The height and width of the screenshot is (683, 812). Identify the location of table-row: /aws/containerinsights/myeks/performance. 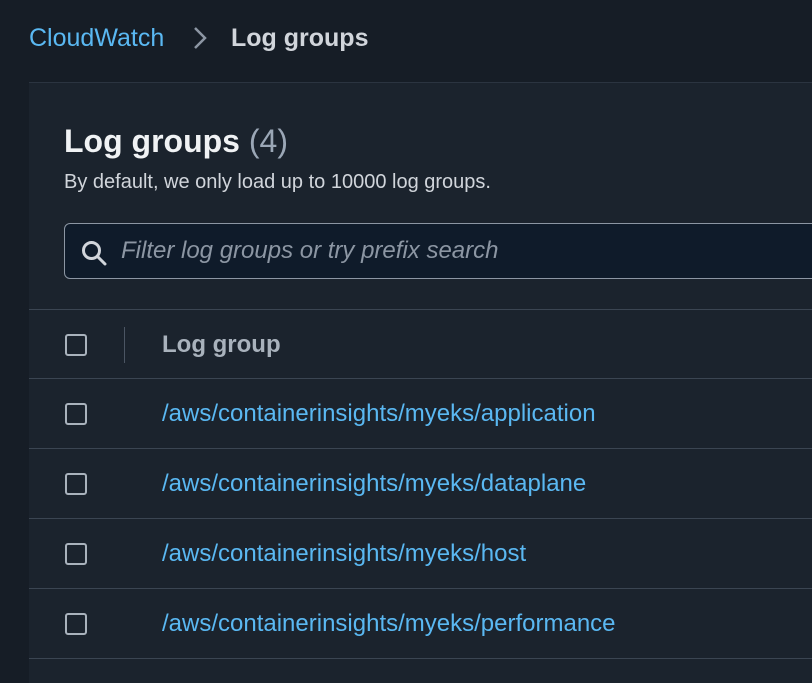
(420, 624).